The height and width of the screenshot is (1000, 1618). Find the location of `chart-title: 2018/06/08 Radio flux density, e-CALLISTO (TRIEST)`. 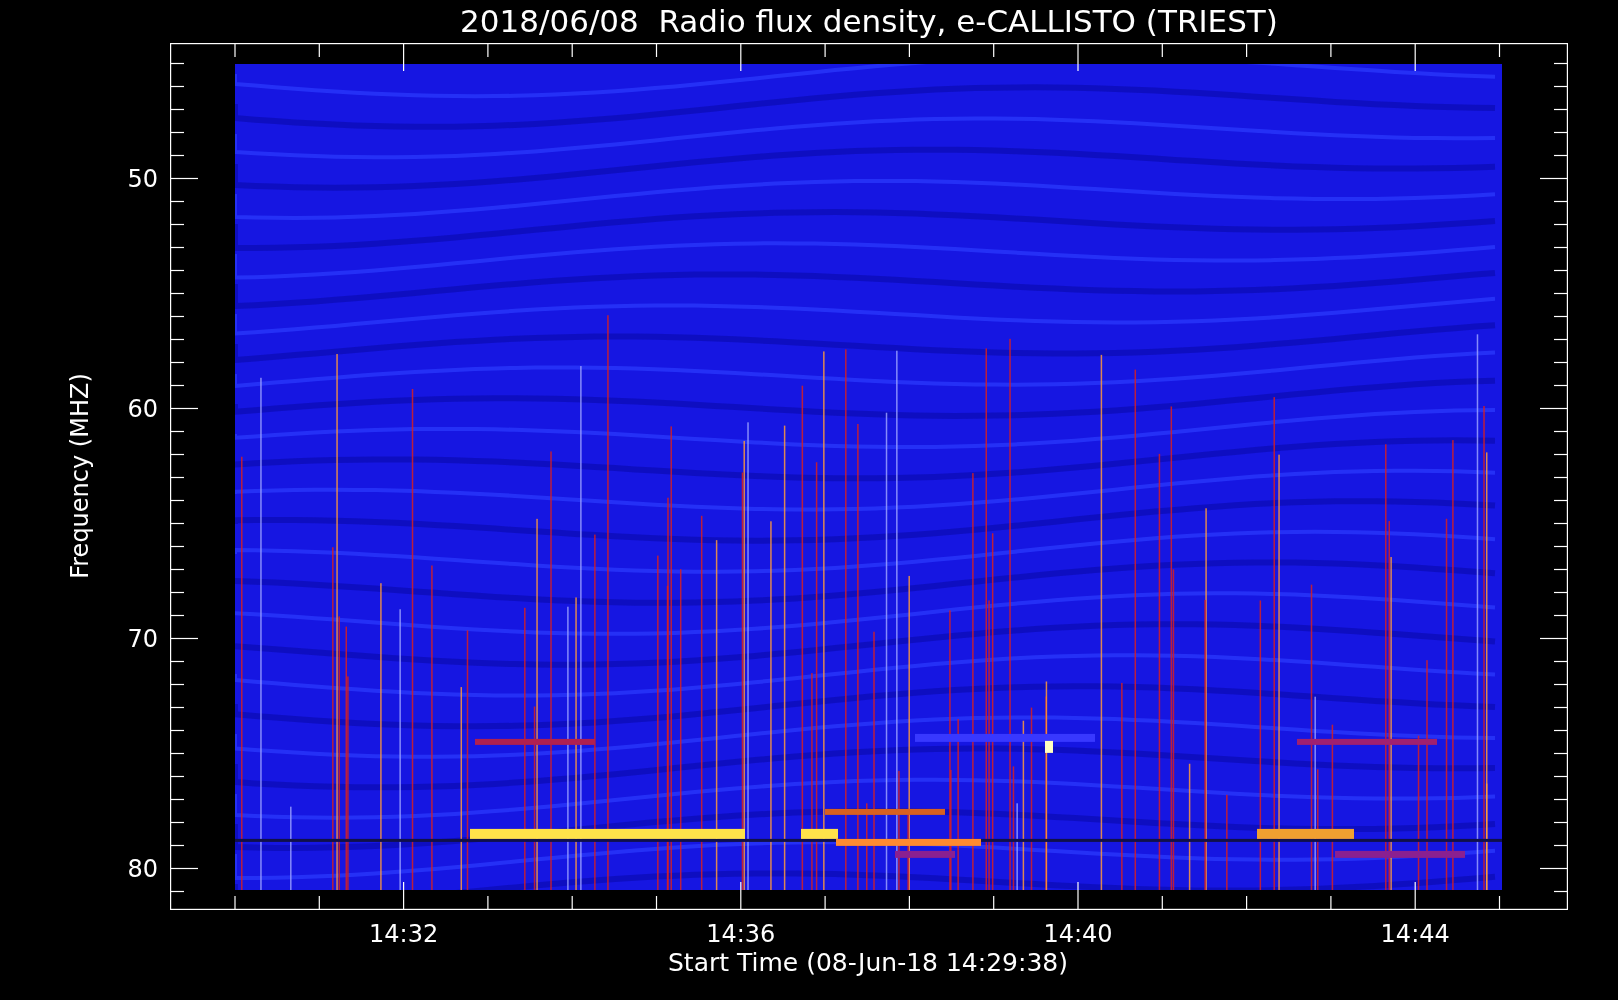

chart-title: 2018/06/08 Radio flux density, e-CALLISTO (TRIEST) is located at coordinates (869, 21).